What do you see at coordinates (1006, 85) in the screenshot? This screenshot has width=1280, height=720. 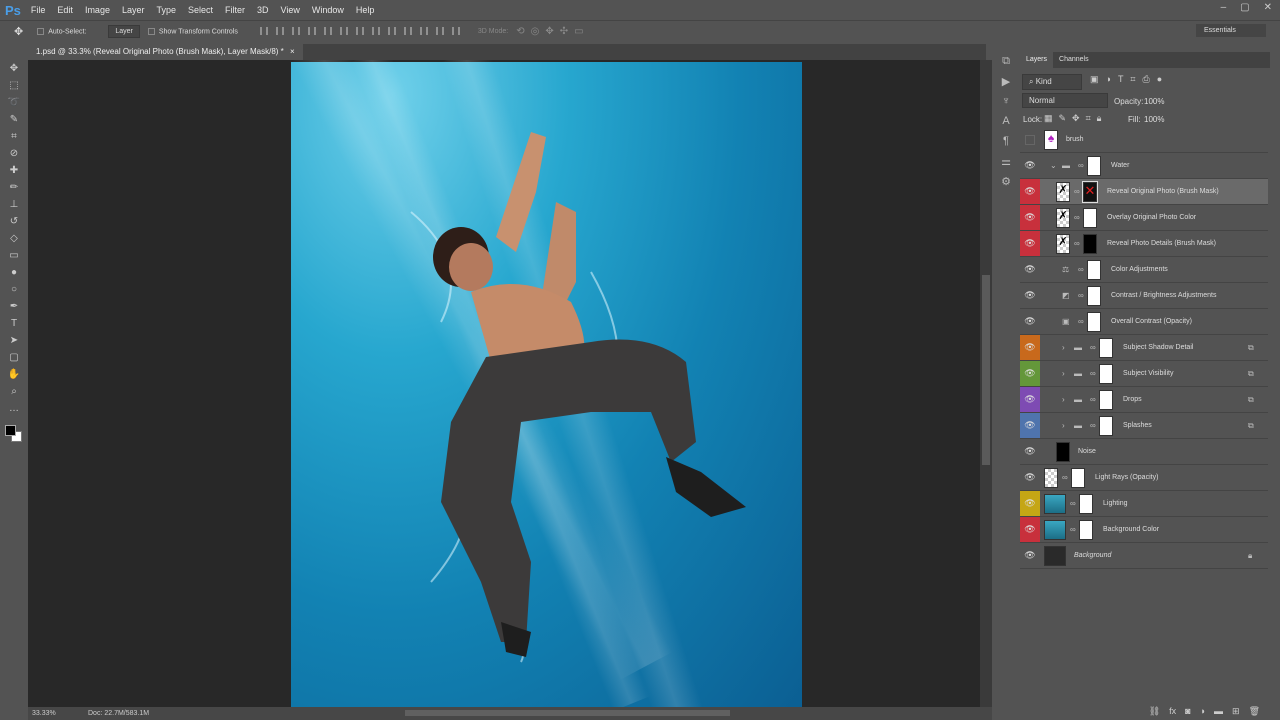 I see `actions-play-icon: ▶` at bounding box center [1006, 85].